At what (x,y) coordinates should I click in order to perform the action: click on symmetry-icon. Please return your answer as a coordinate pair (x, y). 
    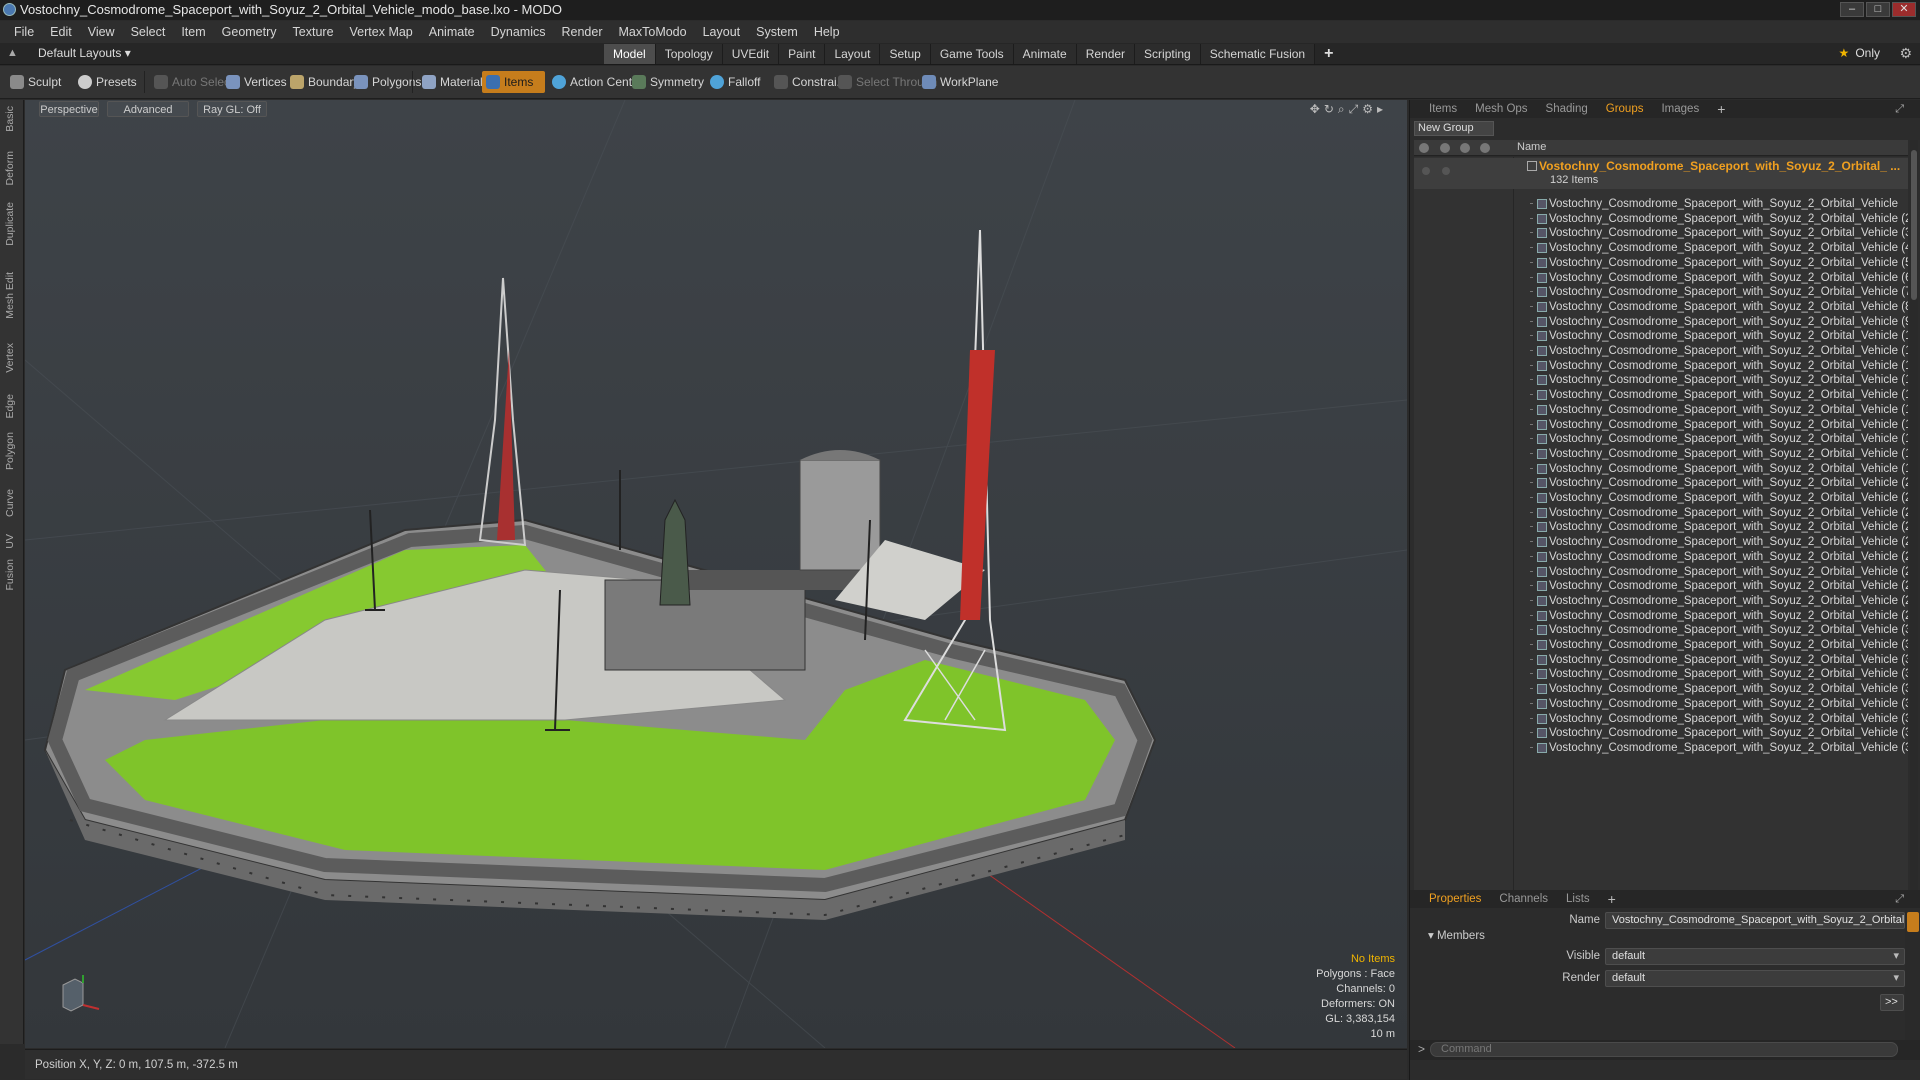
    Looking at the image, I should click on (639, 82).